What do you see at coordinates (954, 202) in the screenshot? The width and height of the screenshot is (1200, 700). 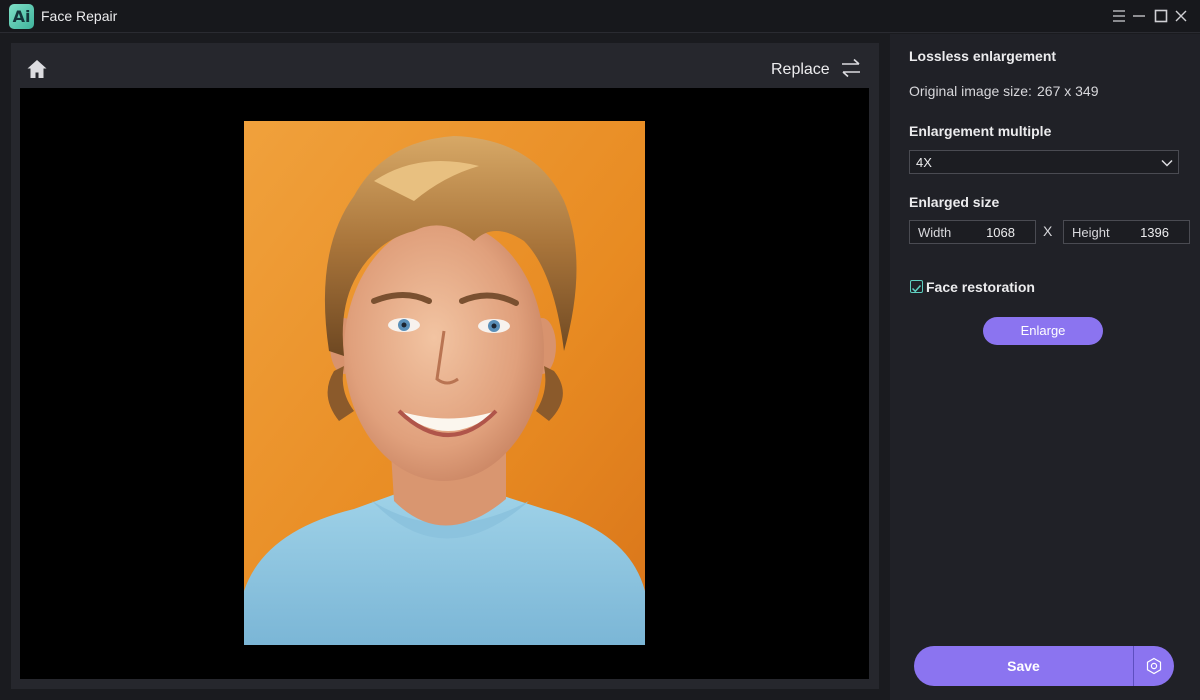 I see `enlarged-size-title: Enlarged size` at bounding box center [954, 202].